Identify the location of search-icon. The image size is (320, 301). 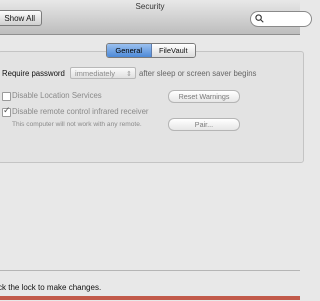
(259, 18).